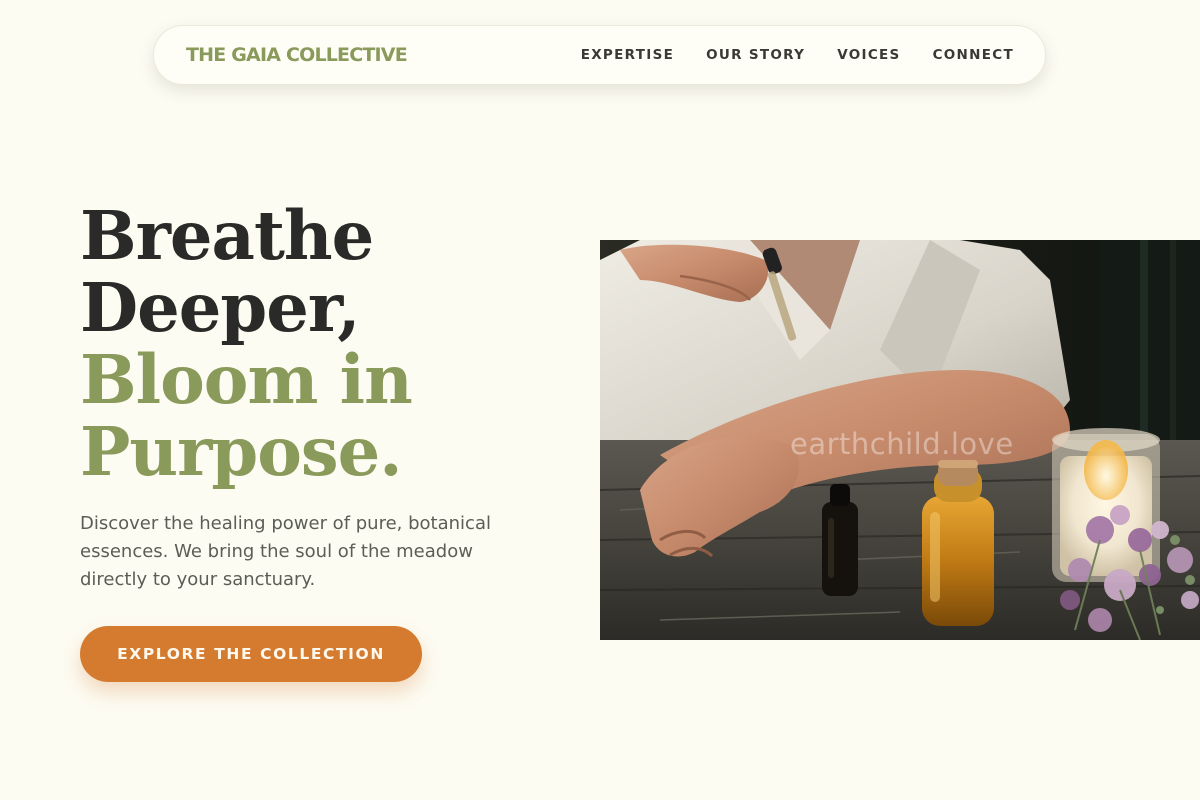 This screenshot has height=800, width=1200. Describe the element at coordinates (297, 55) in the screenshot. I see `brand-logo: THE GAIA COLLECTIVE` at that location.